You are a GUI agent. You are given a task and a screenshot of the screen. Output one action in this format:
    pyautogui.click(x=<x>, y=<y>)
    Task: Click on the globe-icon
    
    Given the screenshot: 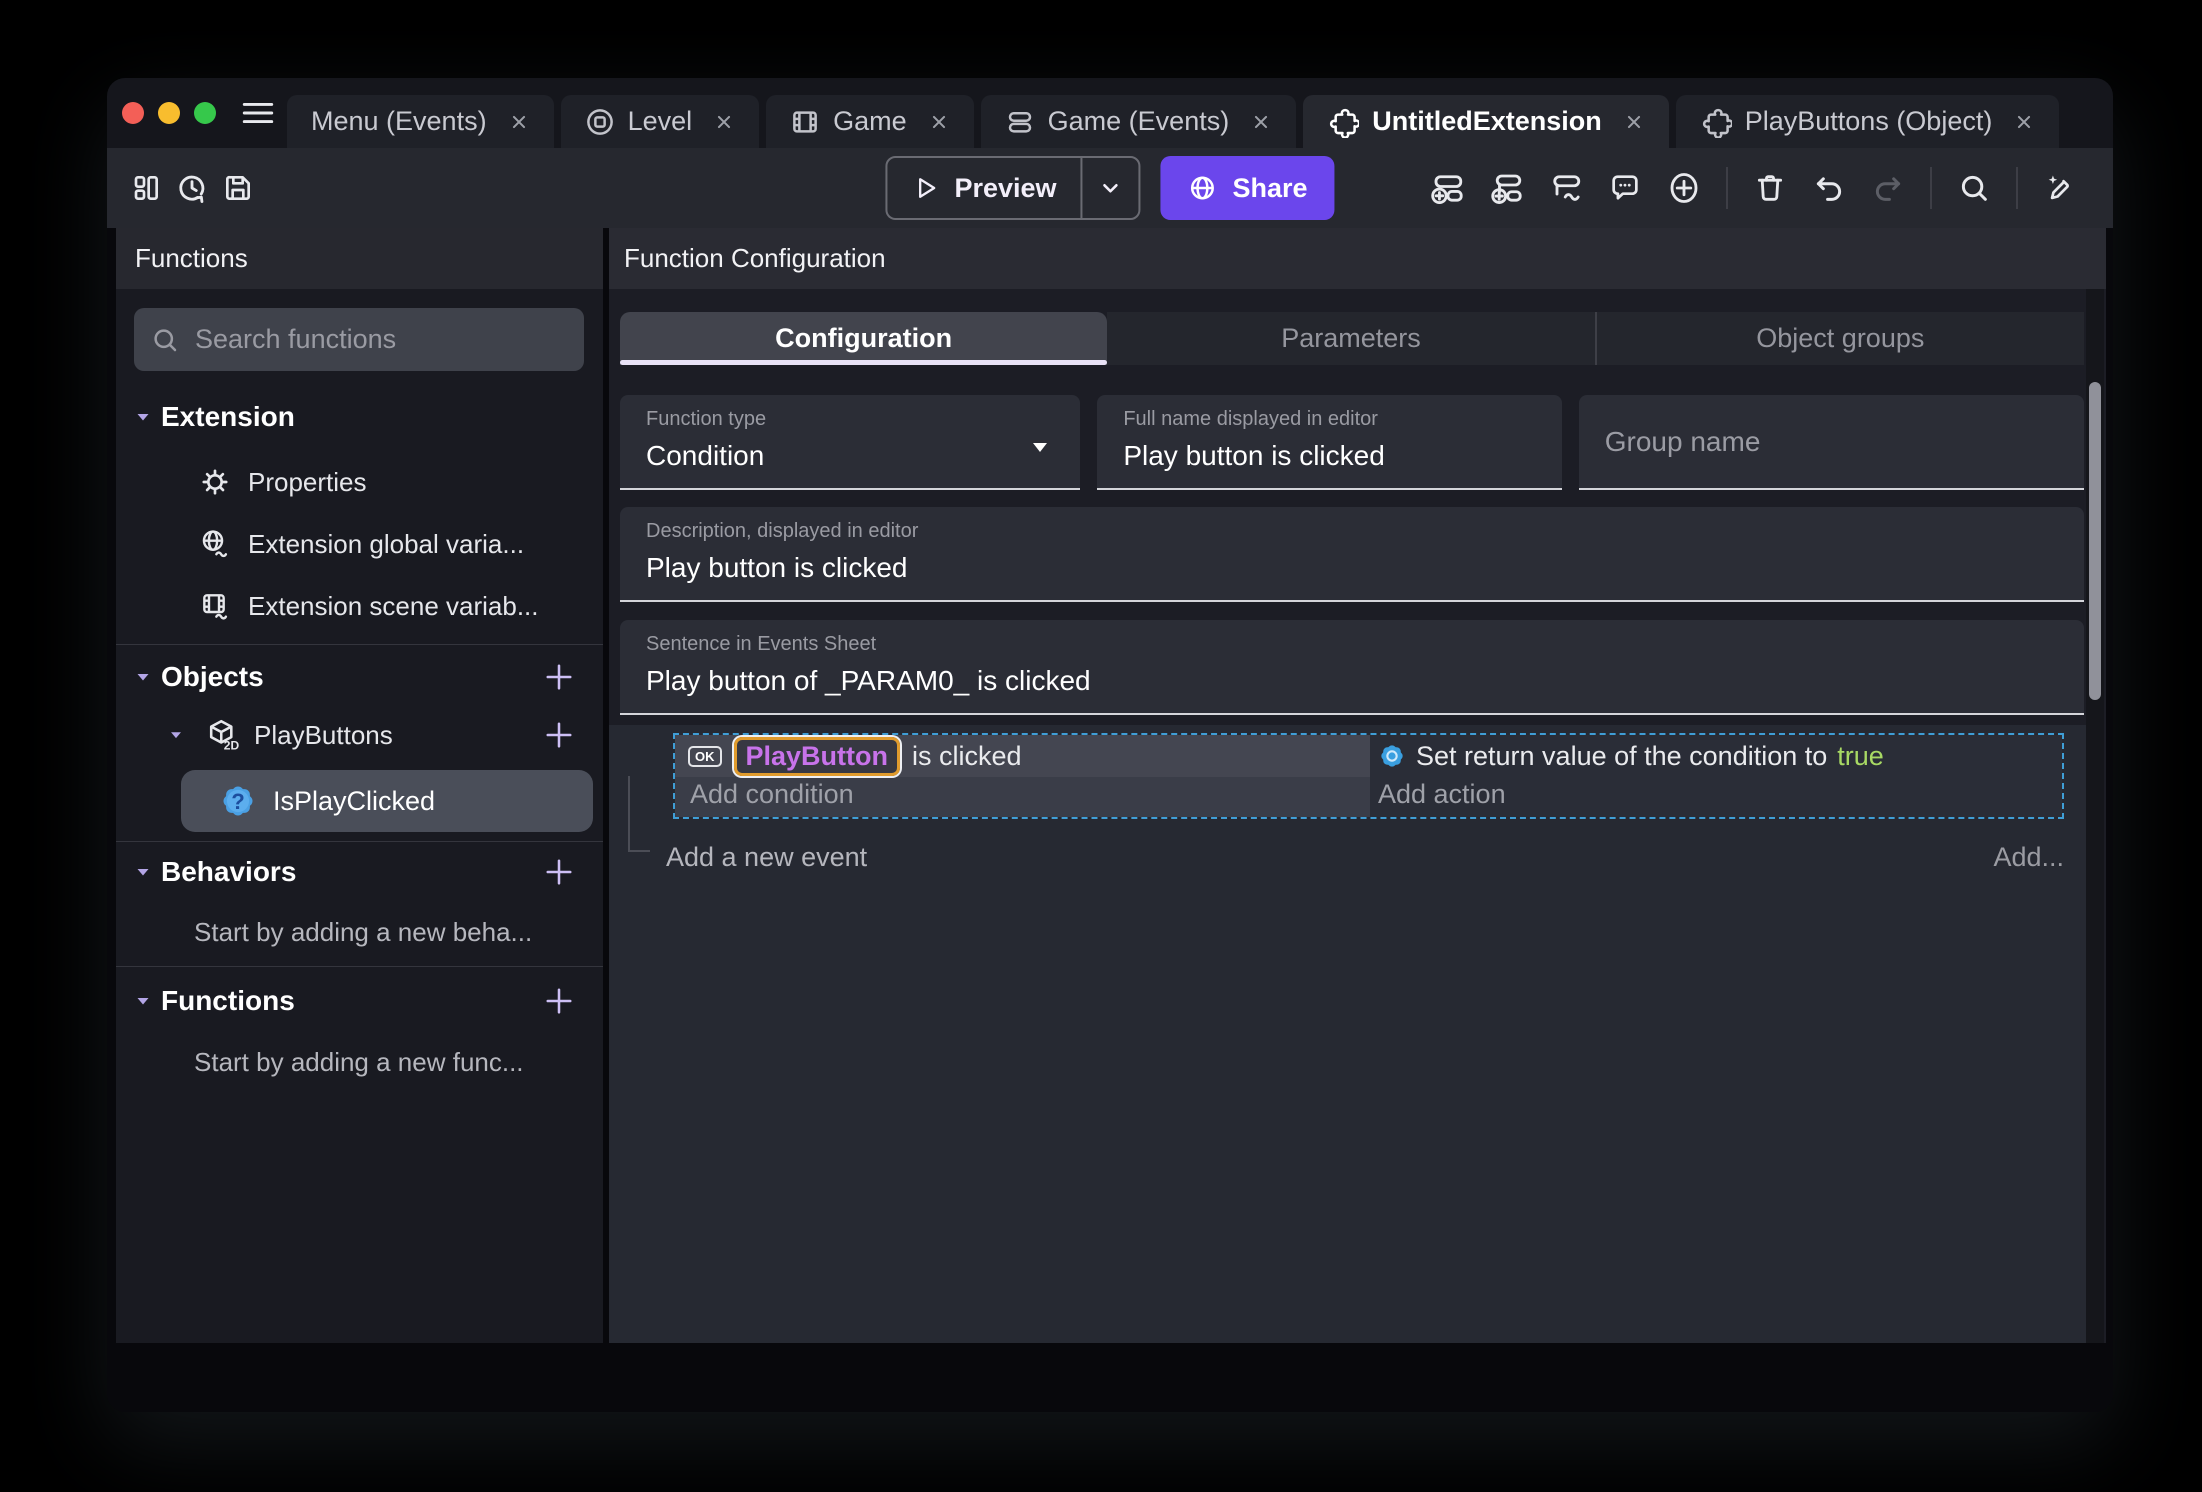 What is the action you would take?
    pyautogui.click(x=1203, y=188)
    